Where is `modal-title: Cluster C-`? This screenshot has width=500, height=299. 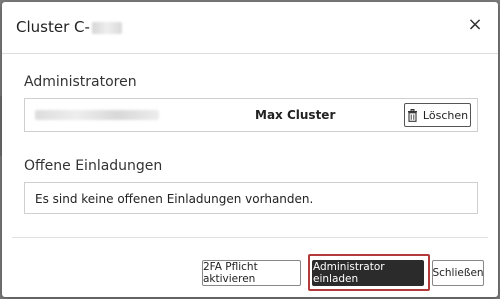
modal-title: Cluster C- is located at coordinates (69, 27).